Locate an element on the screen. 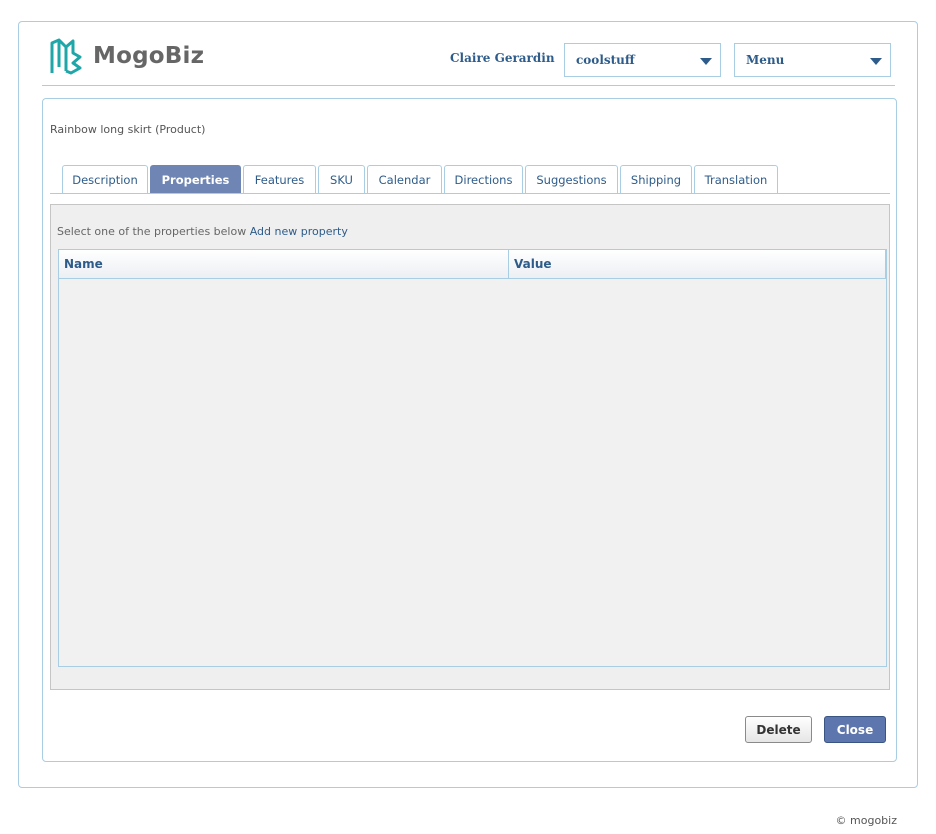 This screenshot has height=834, width=936. properties-hint-text: Select one of the properties below is located at coordinates (152, 231).